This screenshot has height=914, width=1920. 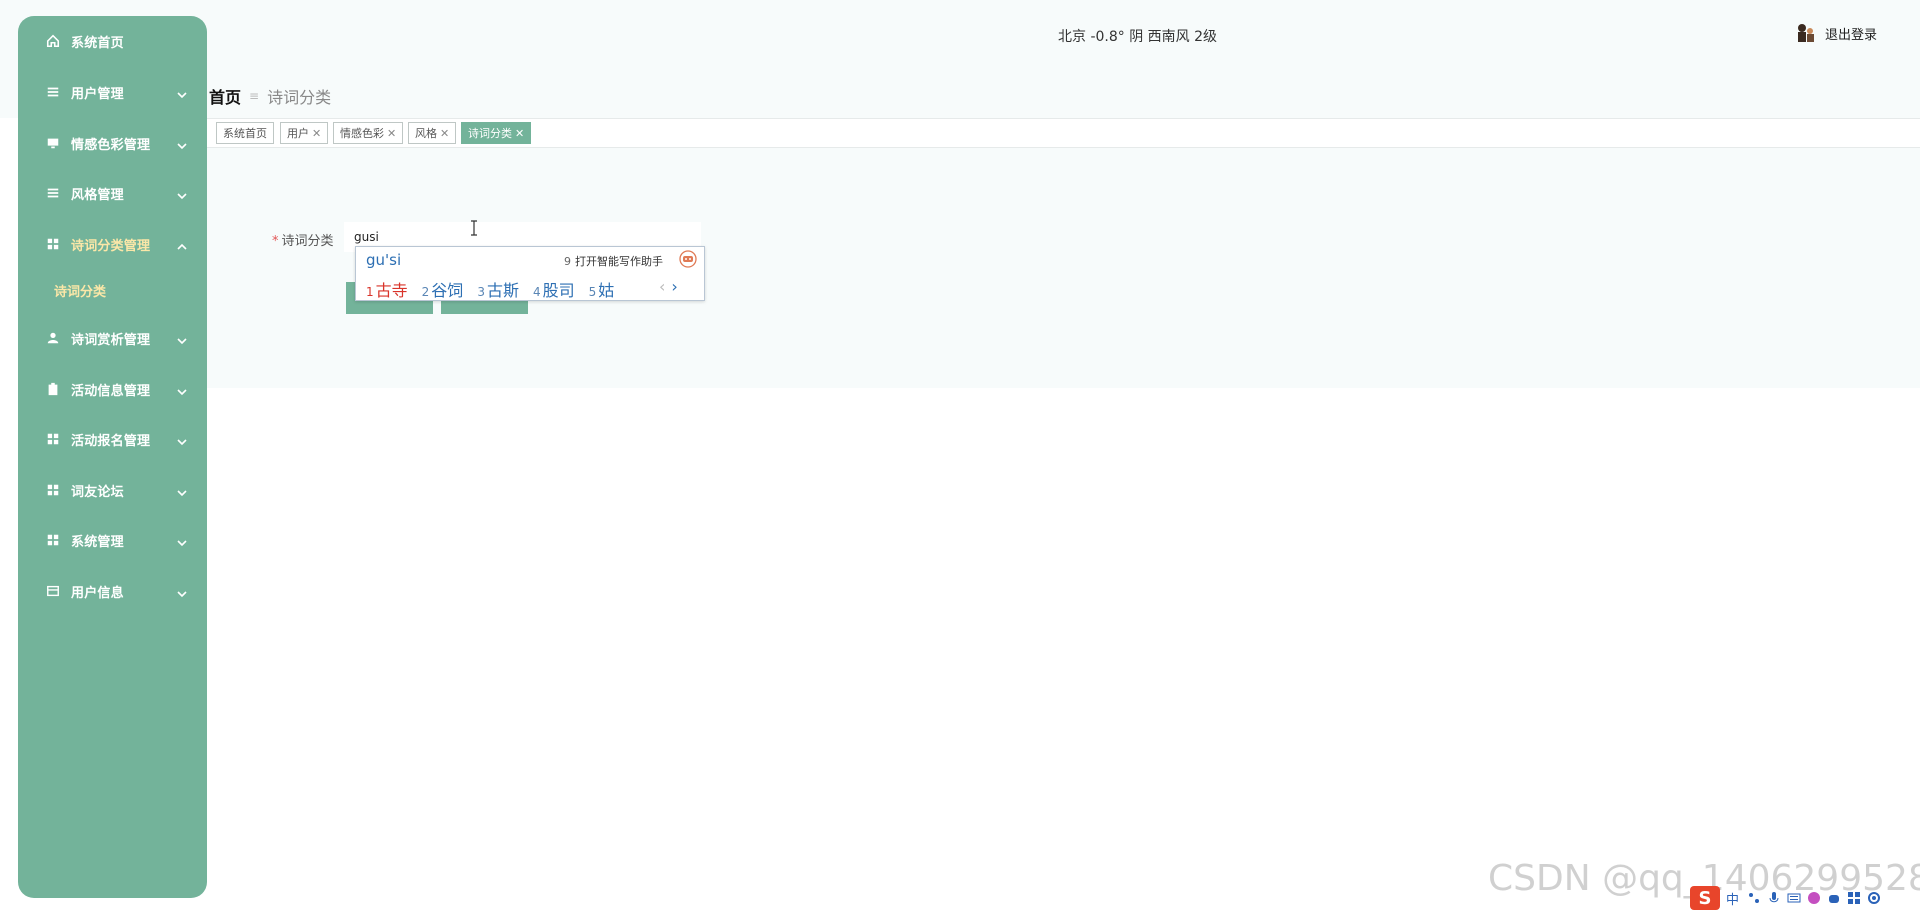 I want to click on sidebar-subitem-category: 诗词分类, so click(x=112, y=290).